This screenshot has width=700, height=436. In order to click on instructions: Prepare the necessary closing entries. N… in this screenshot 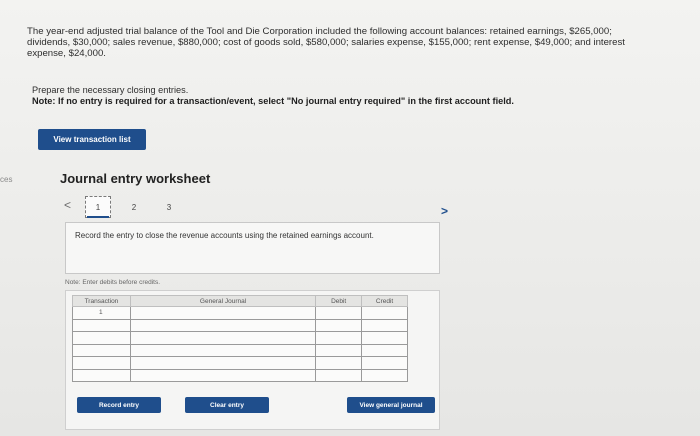, I will do `click(332, 96)`.